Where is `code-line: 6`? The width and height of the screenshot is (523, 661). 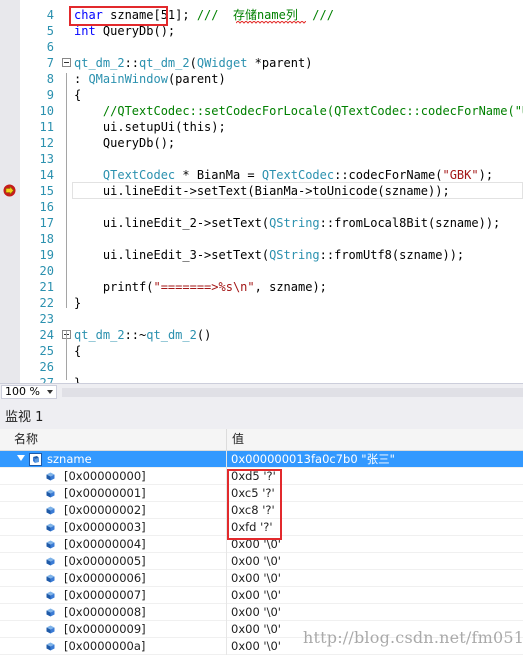
code-line: 6 is located at coordinates (261, 47).